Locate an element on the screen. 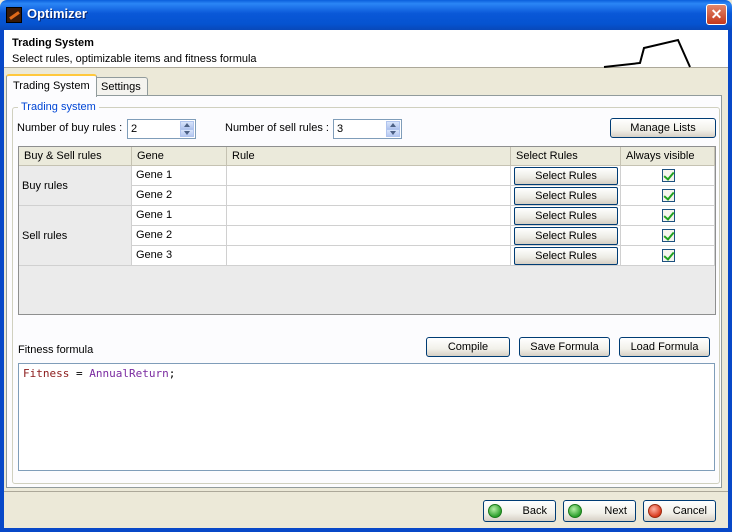  save-formula-button: Save Formula is located at coordinates (564, 347).